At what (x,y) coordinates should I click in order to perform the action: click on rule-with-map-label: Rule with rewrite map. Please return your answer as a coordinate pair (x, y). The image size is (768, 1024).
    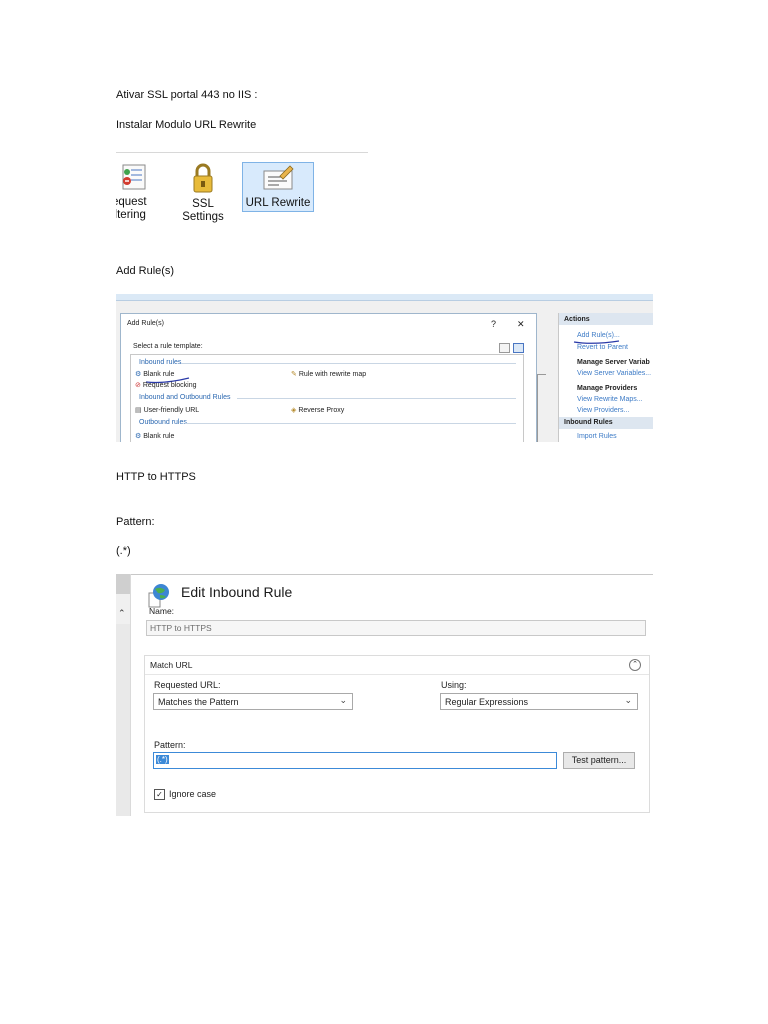
    Looking at the image, I should click on (332, 374).